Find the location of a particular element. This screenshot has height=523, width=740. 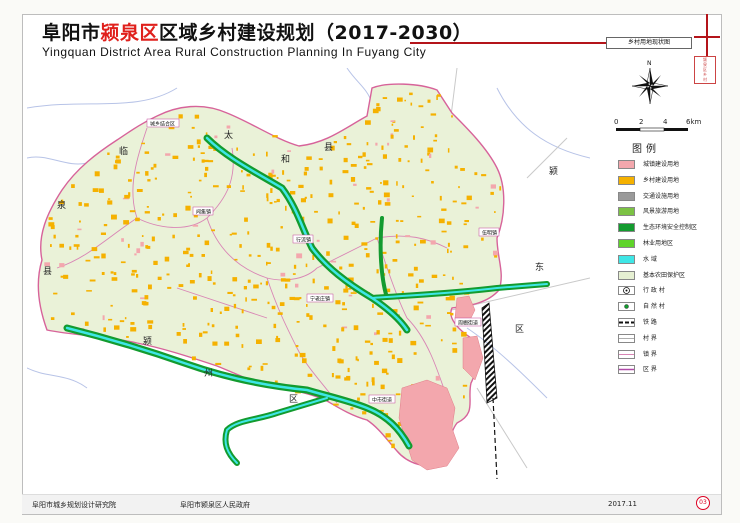

index-thumbnail: 颍 泉 区 乡 村 is located at coordinates (705, 70).